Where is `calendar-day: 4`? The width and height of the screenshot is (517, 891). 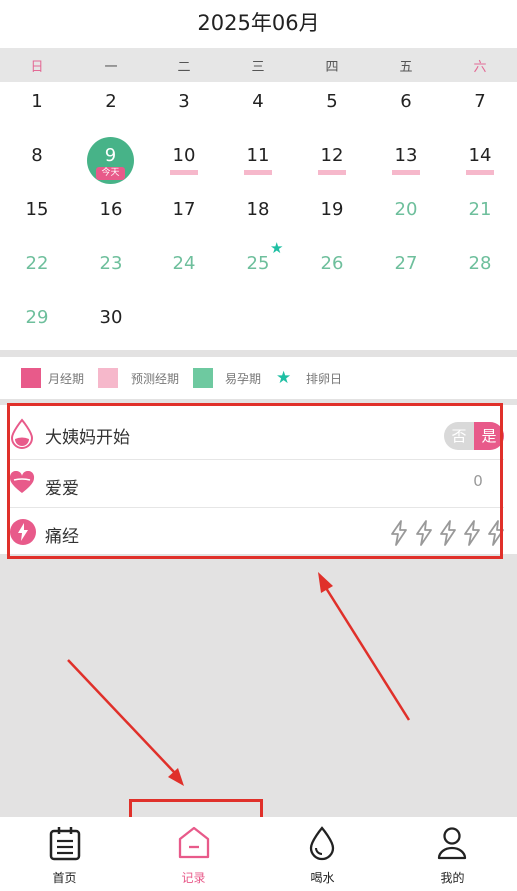 calendar-day: 4 is located at coordinates (258, 101).